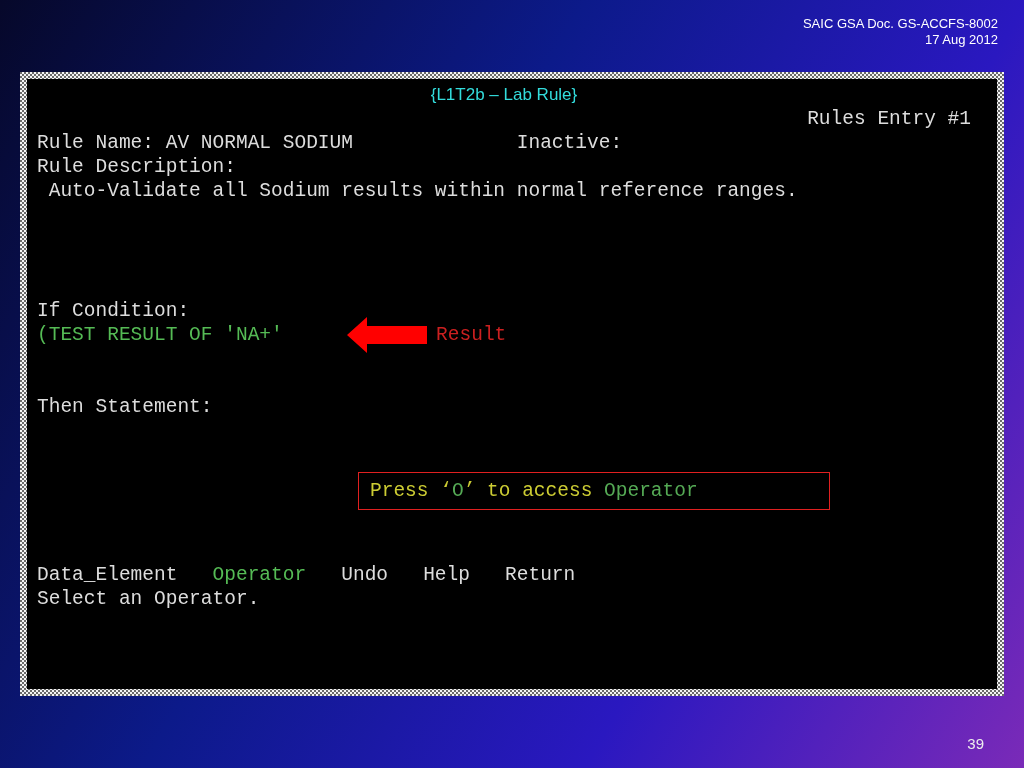 This screenshot has width=1024, height=768. Describe the element at coordinates (975, 743) in the screenshot. I see `page-number: 39` at that location.